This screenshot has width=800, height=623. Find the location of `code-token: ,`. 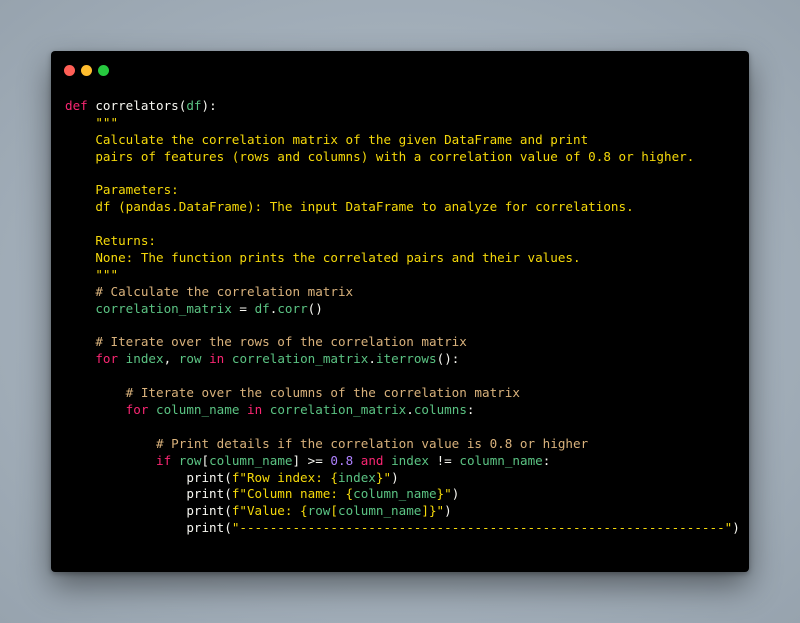

code-token: , is located at coordinates (171, 359).